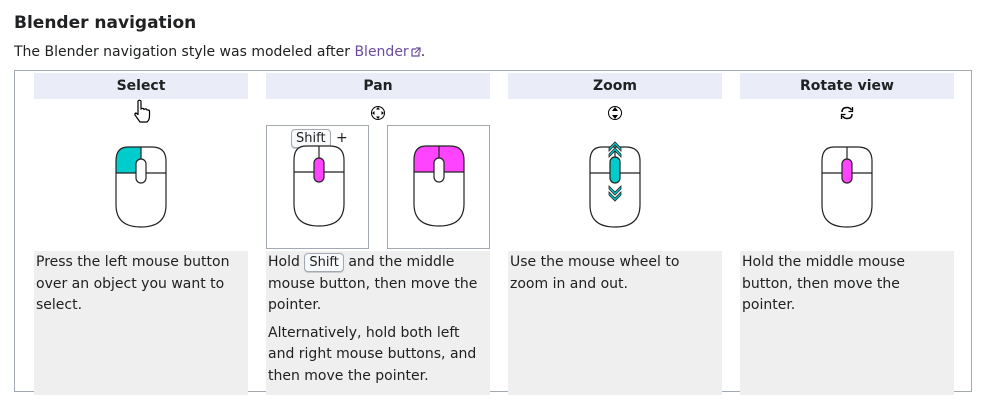  I want to click on blender-link: Blender, so click(381, 52).